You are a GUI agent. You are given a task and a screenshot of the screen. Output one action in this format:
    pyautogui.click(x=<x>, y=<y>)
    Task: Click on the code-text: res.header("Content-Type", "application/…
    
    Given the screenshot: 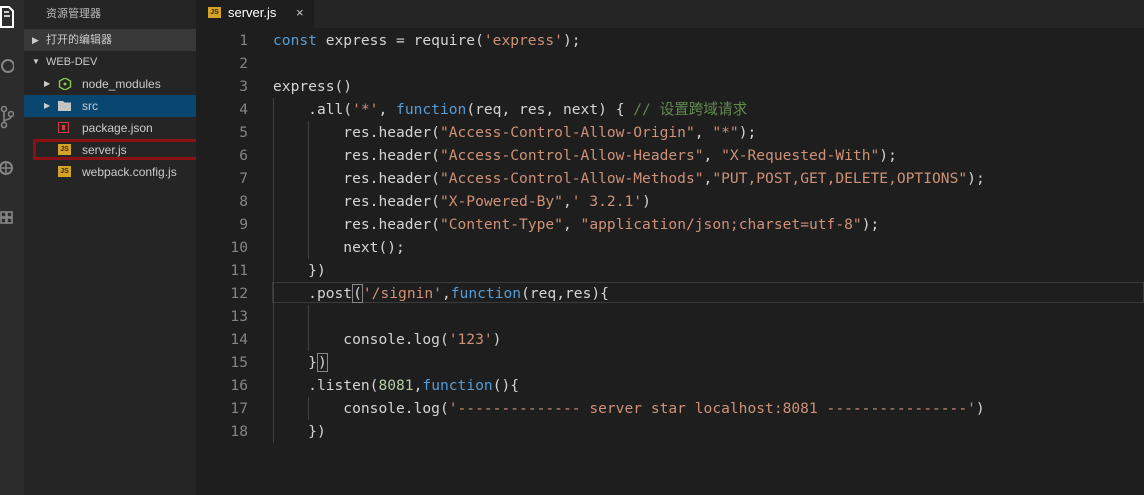 What is the action you would take?
    pyautogui.click(x=576, y=224)
    